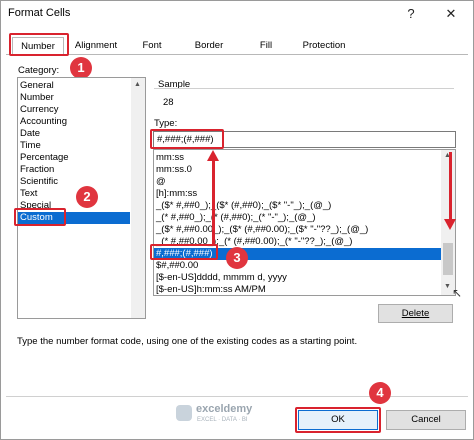 The width and height of the screenshot is (474, 440). What do you see at coordinates (81, 68) in the screenshot?
I see `step-1-badge: 1` at bounding box center [81, 68].